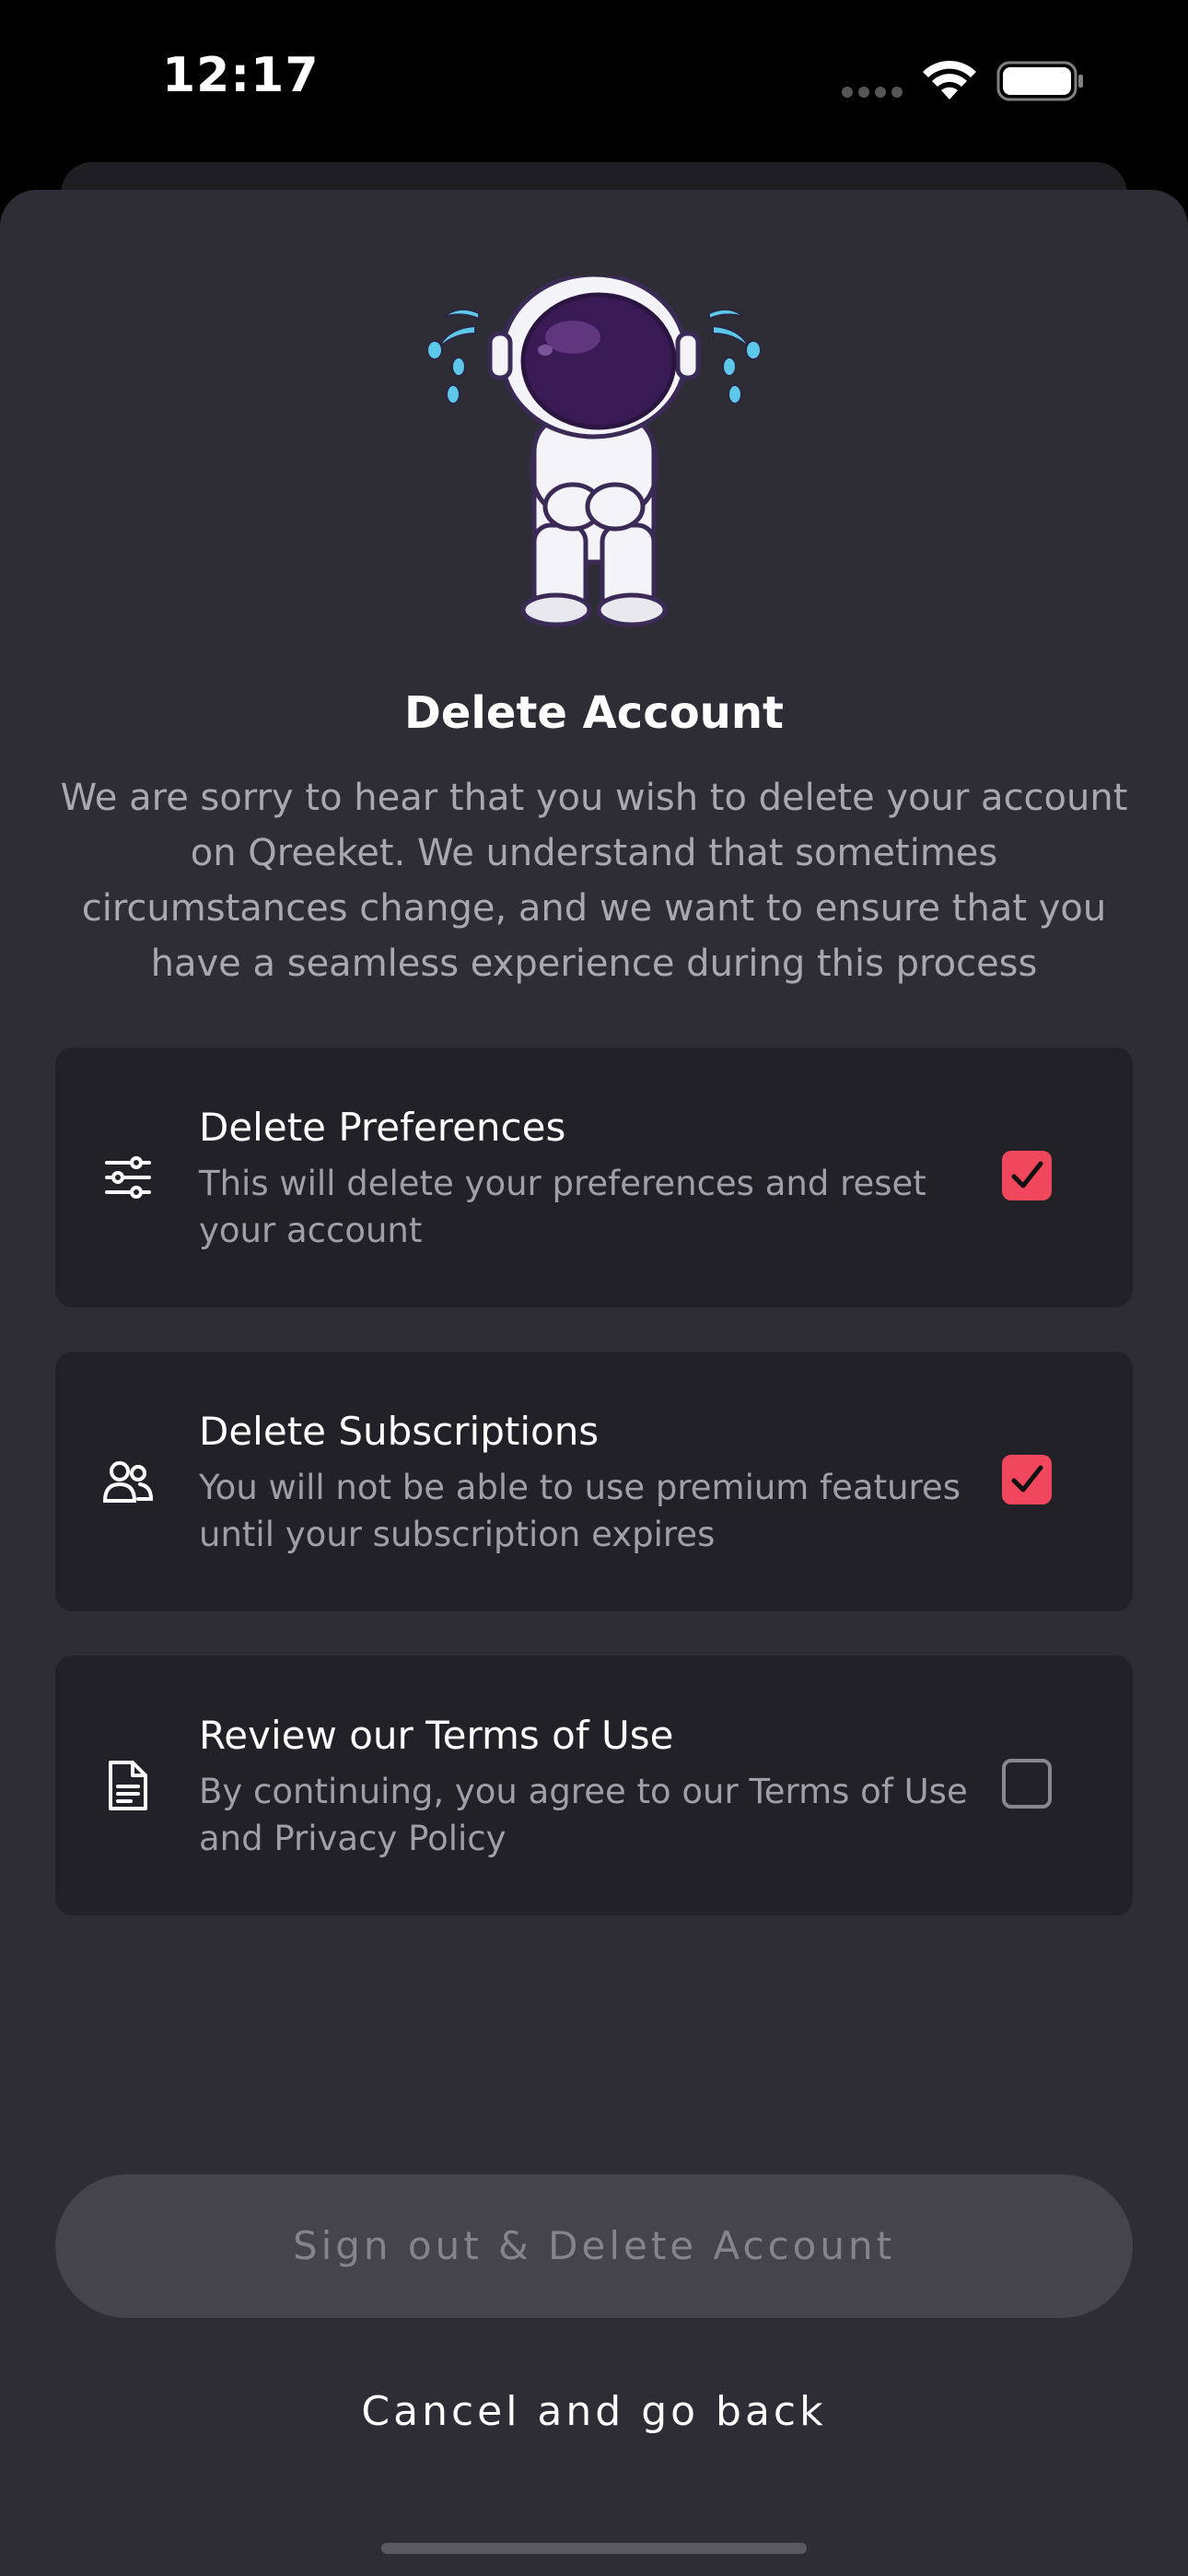 The image size is (1188, 2576). Describe the element at coordinates (873, 92) in the screenshot. I see `signal-icon` at that location.